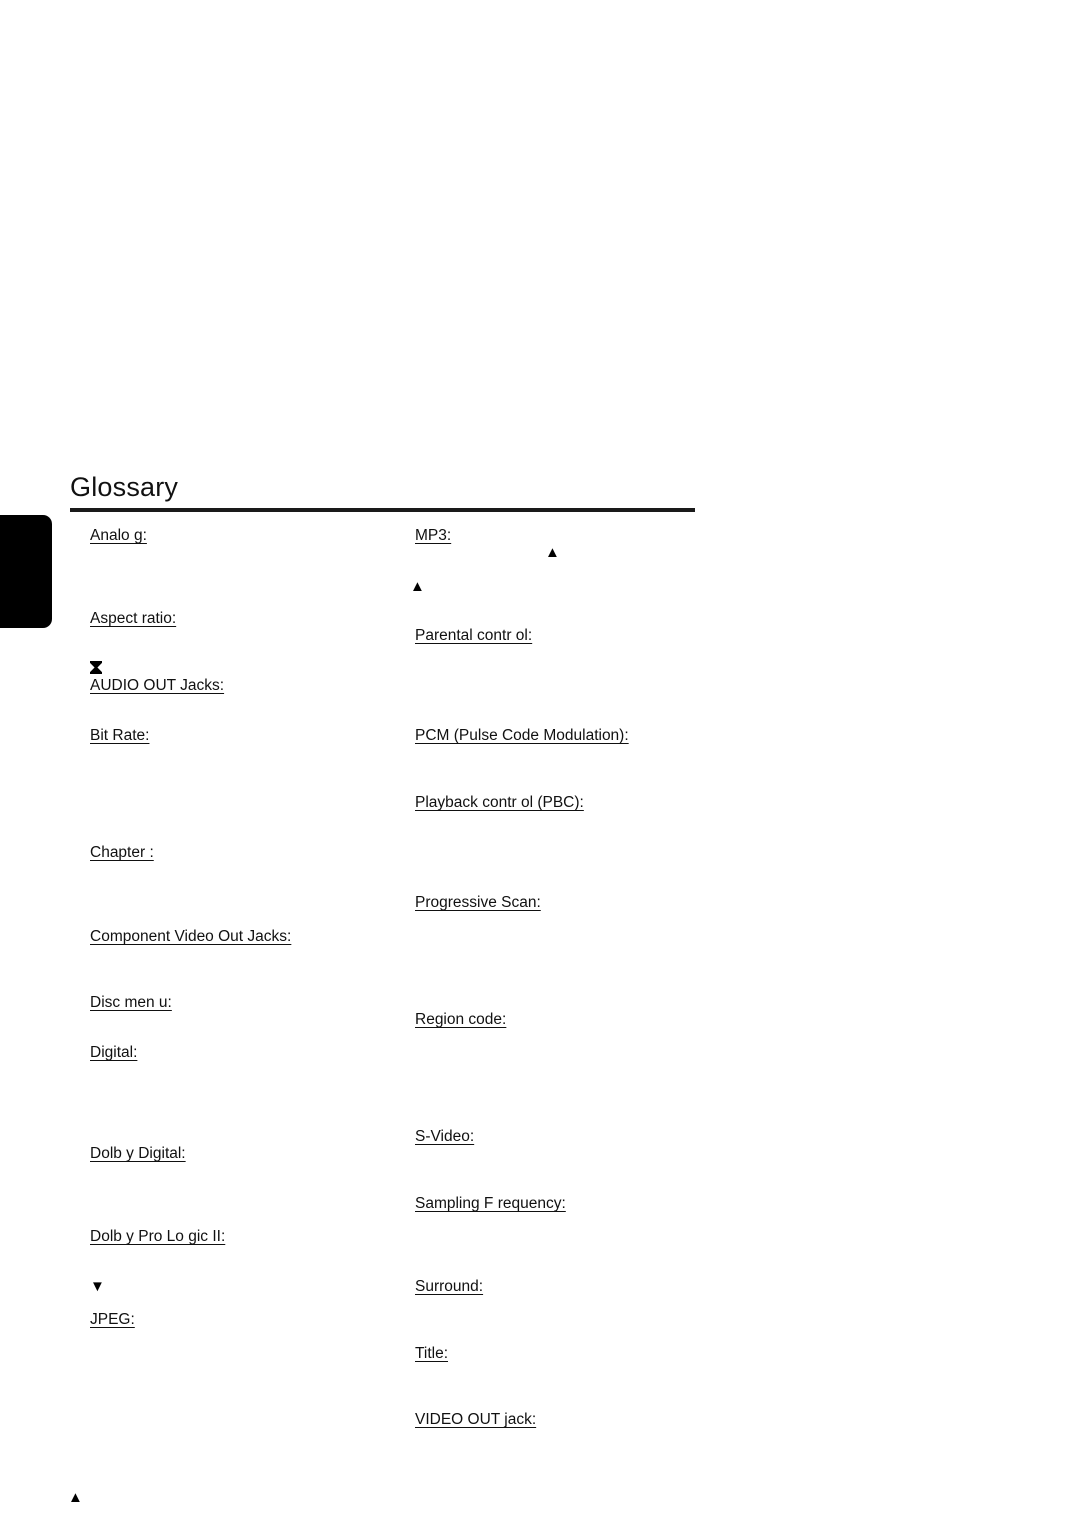 The height and width of the screenshot is (1528, 1080). I want to click on glossary-term-playback-control: Playback contr ol (PBC):, so click(499, 802).